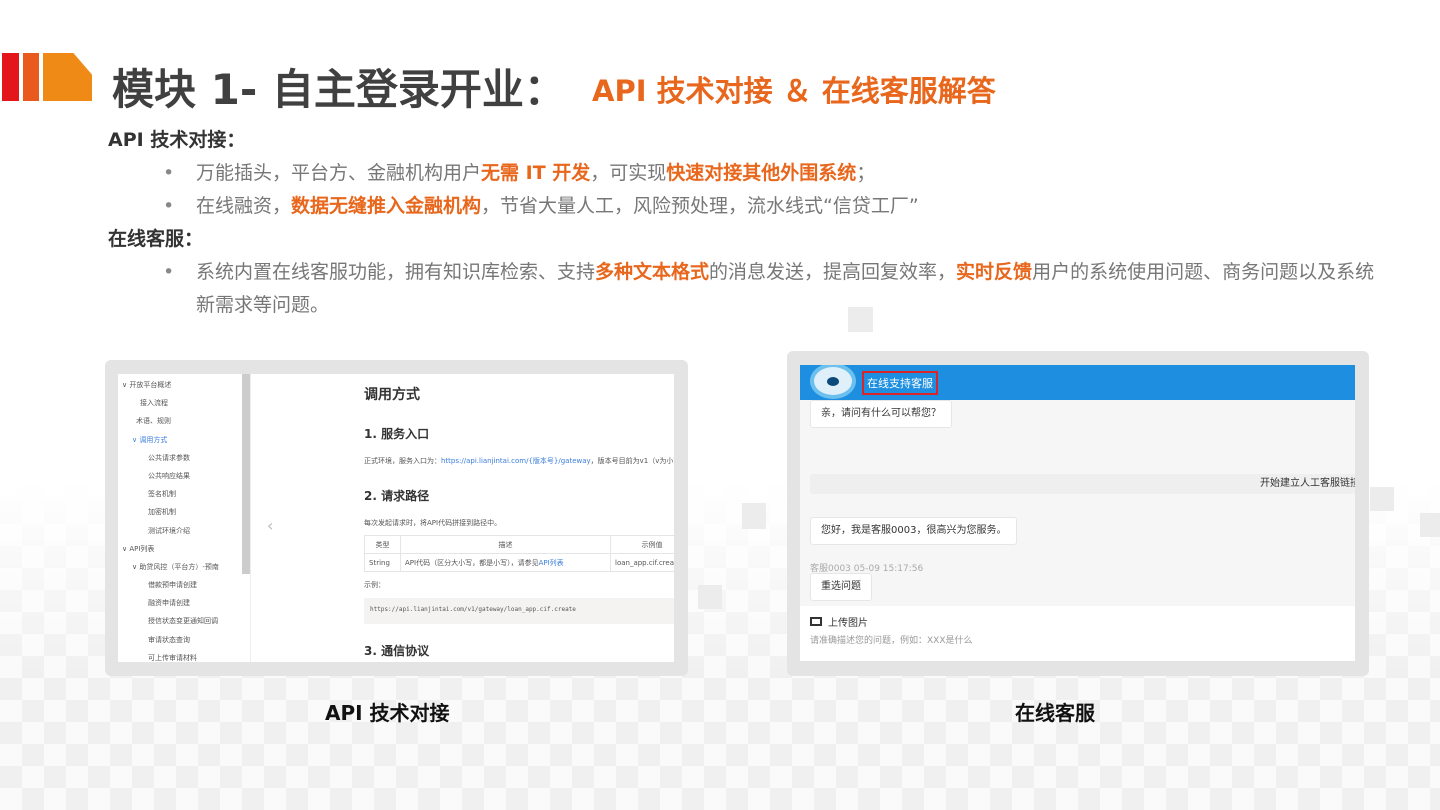 The width and height of the screenshot is (1440, 810). Describe the element at coordinates (397, 434) in the screenshot. I see `doc-section-1: 1. 服务入口` at that location.